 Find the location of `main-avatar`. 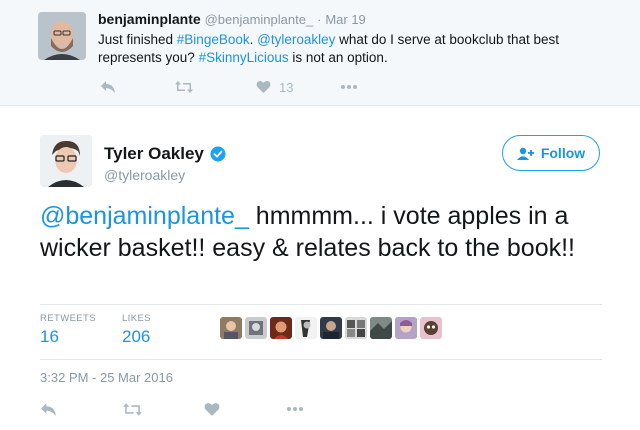

main-avatar is located at coordinates (66, 161).